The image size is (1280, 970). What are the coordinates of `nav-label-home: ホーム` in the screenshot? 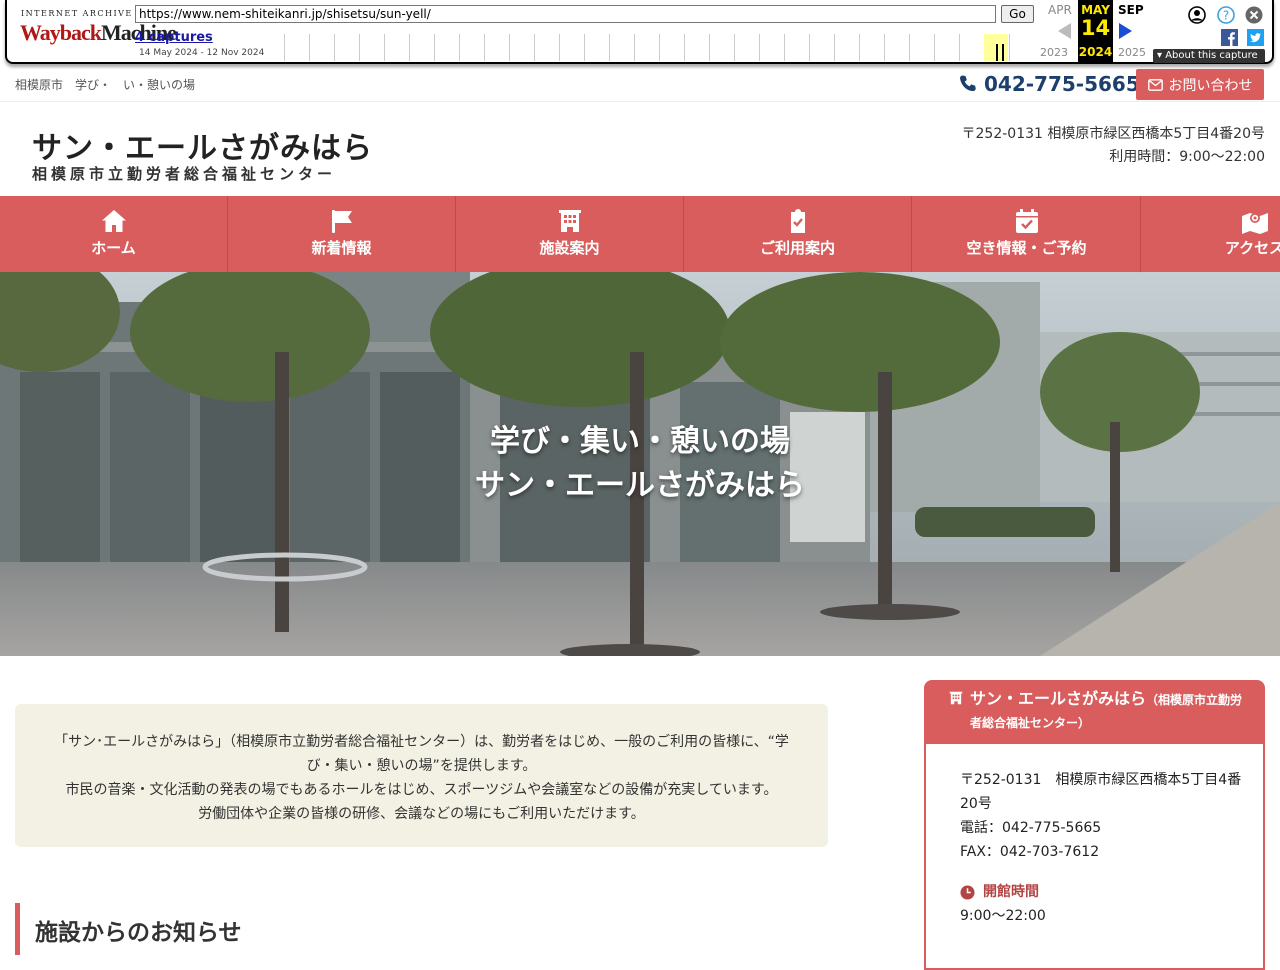 It's located at (113, 248).